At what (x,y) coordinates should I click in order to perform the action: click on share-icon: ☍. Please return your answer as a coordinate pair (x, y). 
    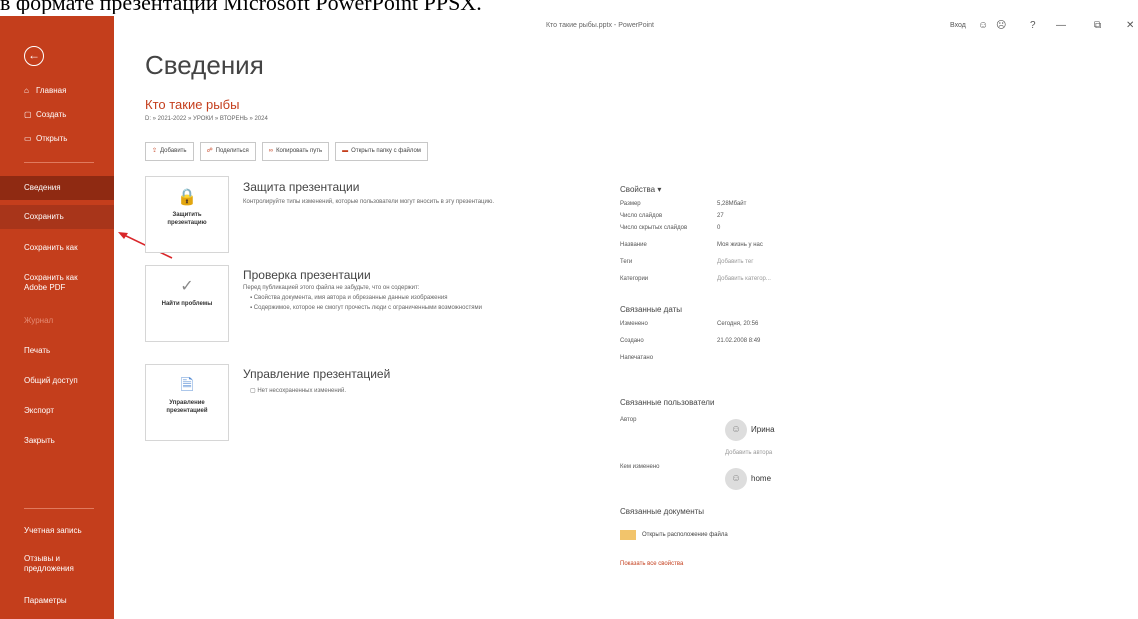
    Looking at the image, I should click on (209, 151).